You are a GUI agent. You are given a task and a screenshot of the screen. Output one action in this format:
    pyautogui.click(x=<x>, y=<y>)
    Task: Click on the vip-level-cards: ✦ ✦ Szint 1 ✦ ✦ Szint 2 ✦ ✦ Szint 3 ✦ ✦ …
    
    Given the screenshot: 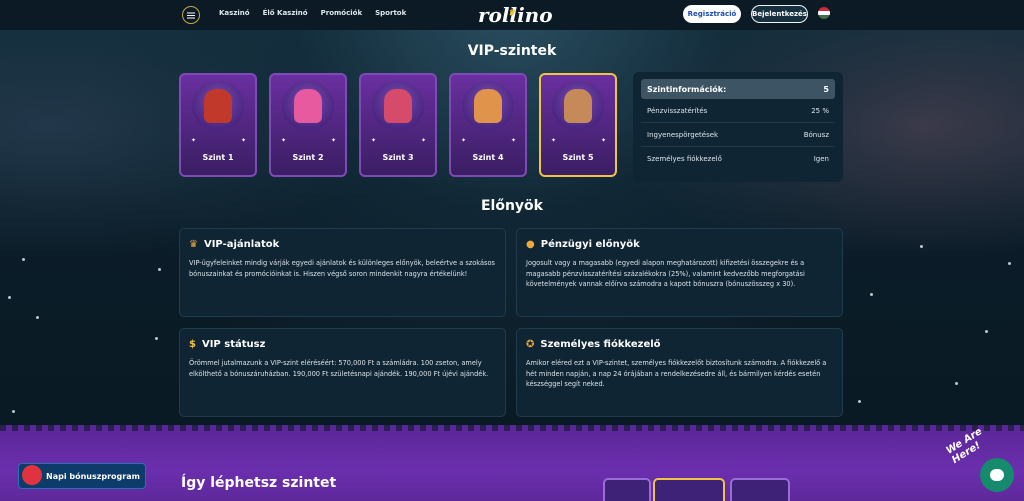 What is the action you would take?
    pyautogui.click(x=398, y=125)
    